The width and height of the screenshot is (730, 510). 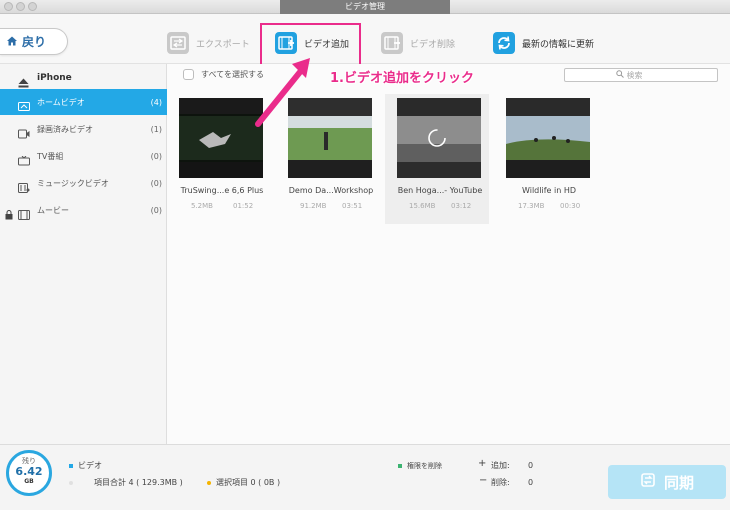 What do you see at coordinates (24, 185) in the screenshot?
I see `music-video-icon` at bounding box center [24, 185].